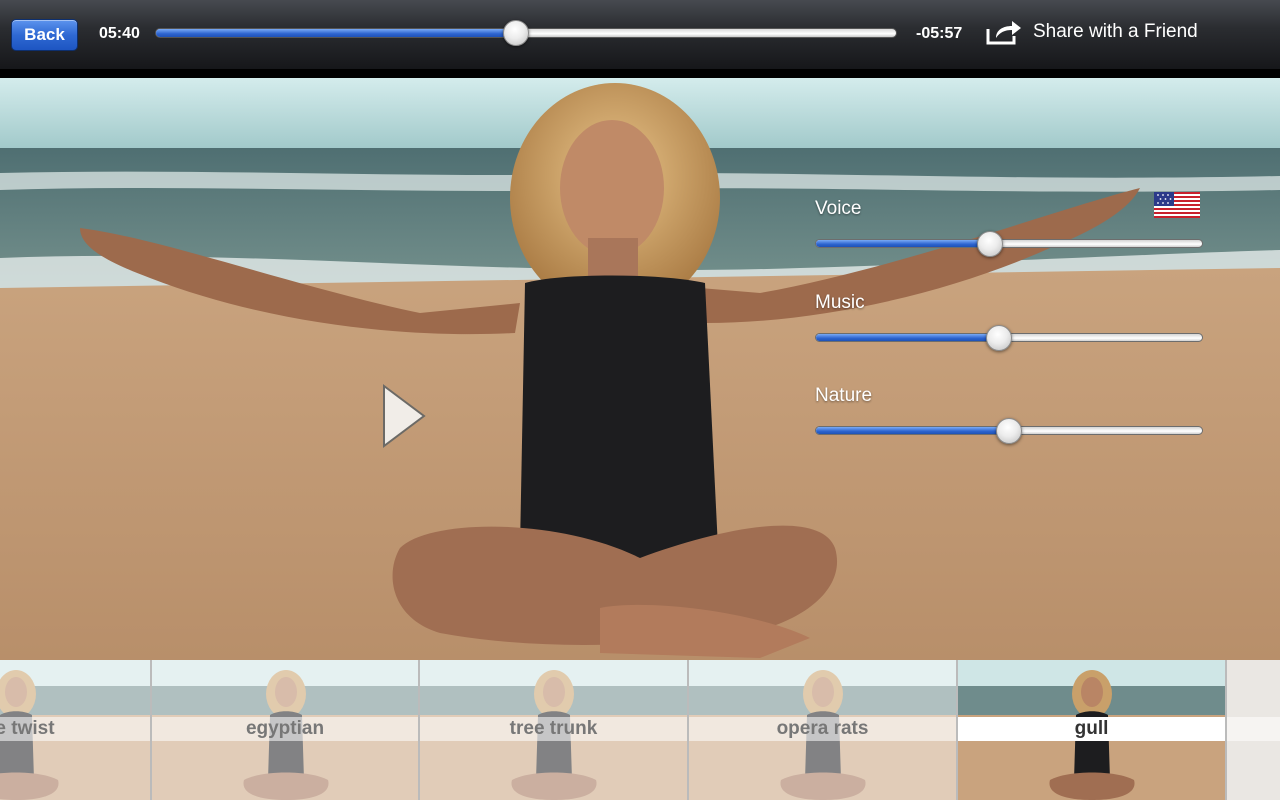 This screenshot has width=1280, height=800. I want to click on pose-thumbnail: egyptian, so click(286, 730).